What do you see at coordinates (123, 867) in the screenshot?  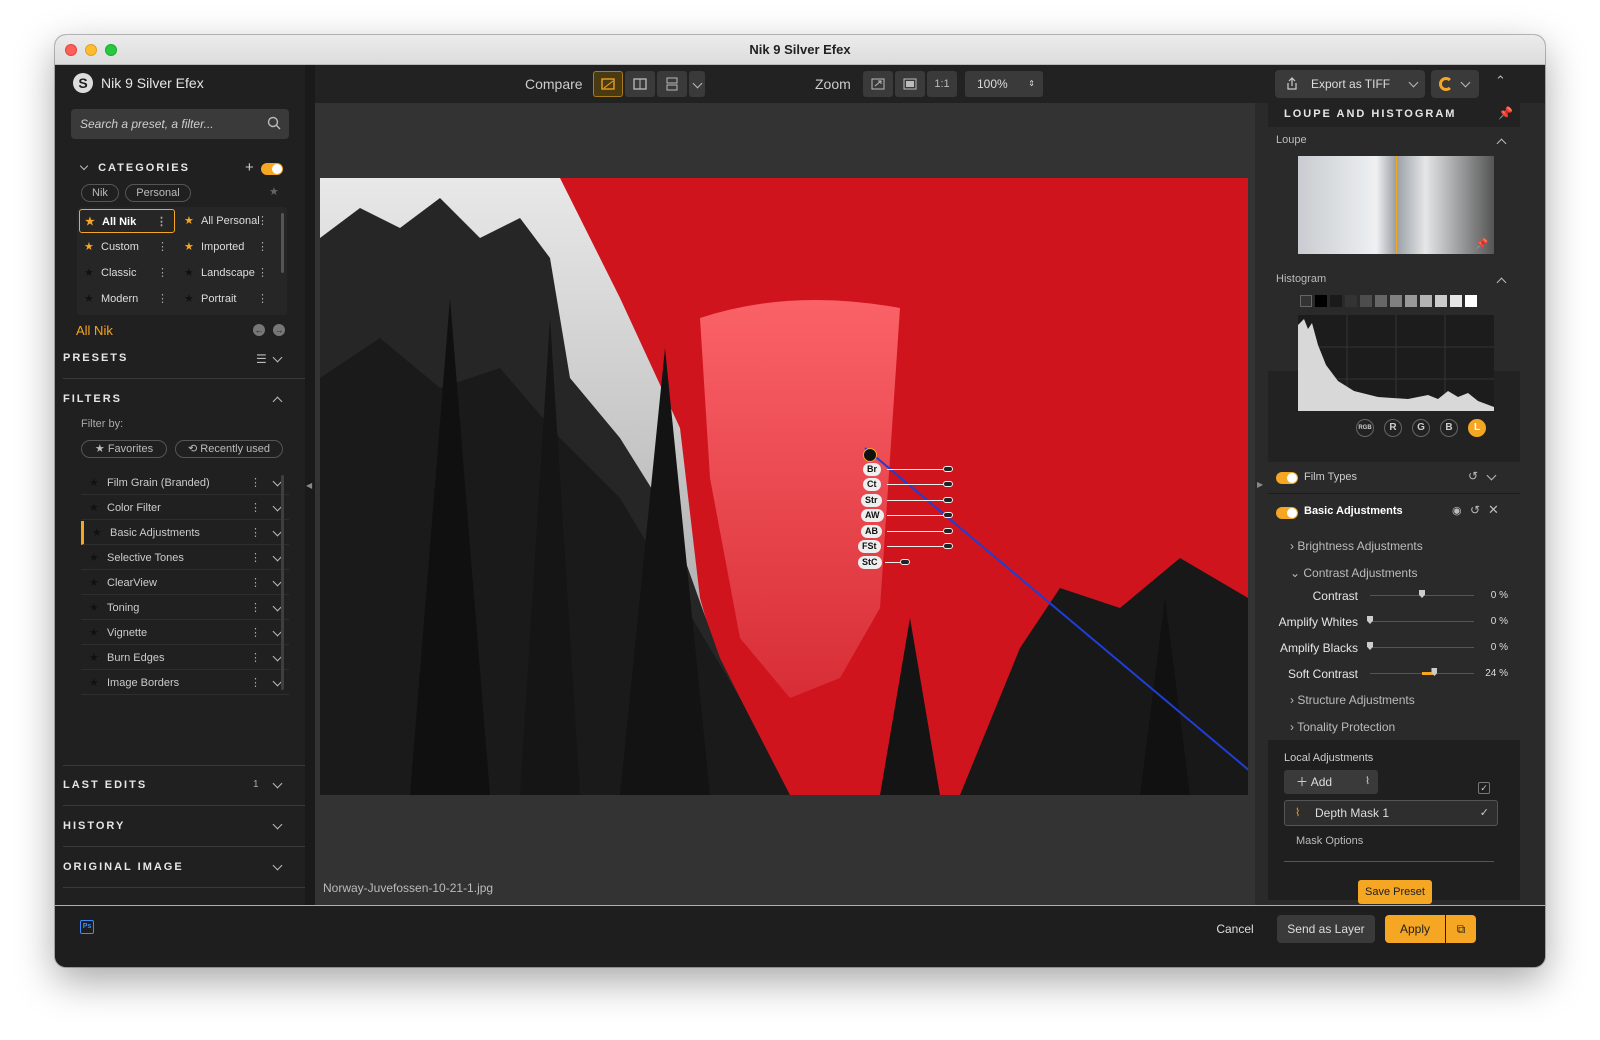 I see `original-image-header: ORIGINAL IMAGE` at bounding box center [123, 867].